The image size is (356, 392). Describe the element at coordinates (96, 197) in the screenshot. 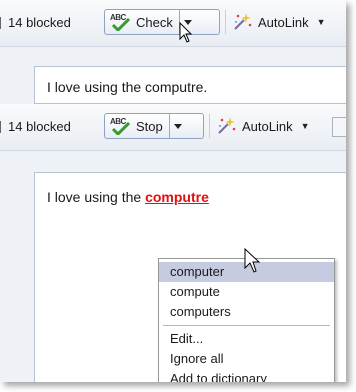

I see `editor-text-prefix: I love using the` at that location.